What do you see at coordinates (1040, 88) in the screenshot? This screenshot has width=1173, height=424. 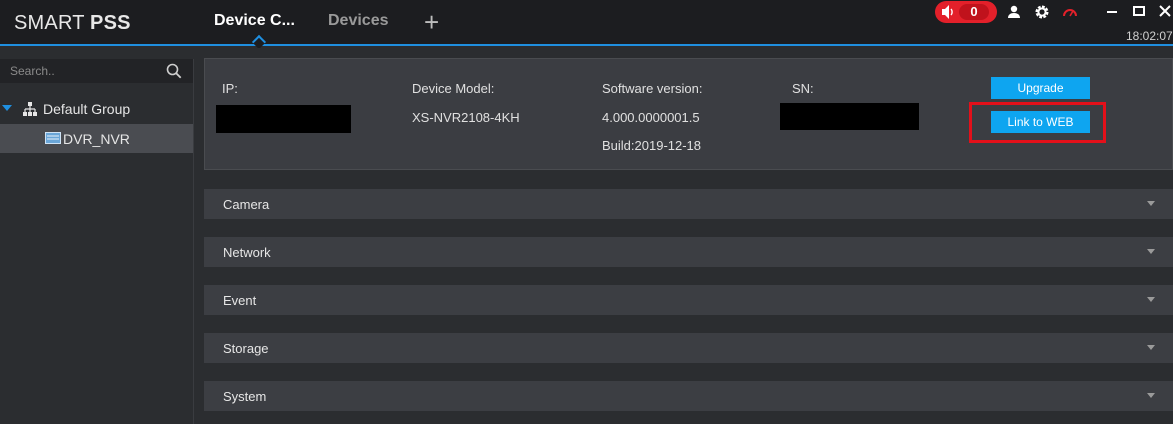 I see `upgrade-button: Upgrade` at bounding box center [1040, 88].